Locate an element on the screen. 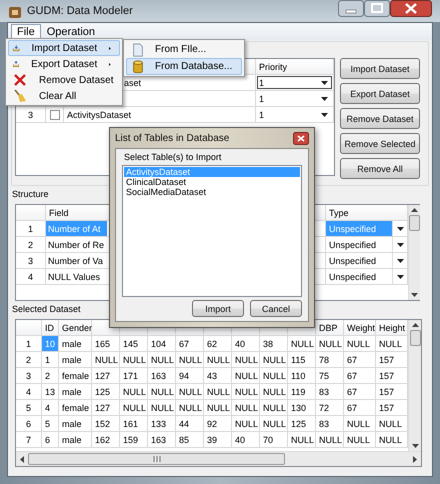 The width and height of the screenshot is (440, 484). table-cell: 104 is located at coordinates (162, 344).